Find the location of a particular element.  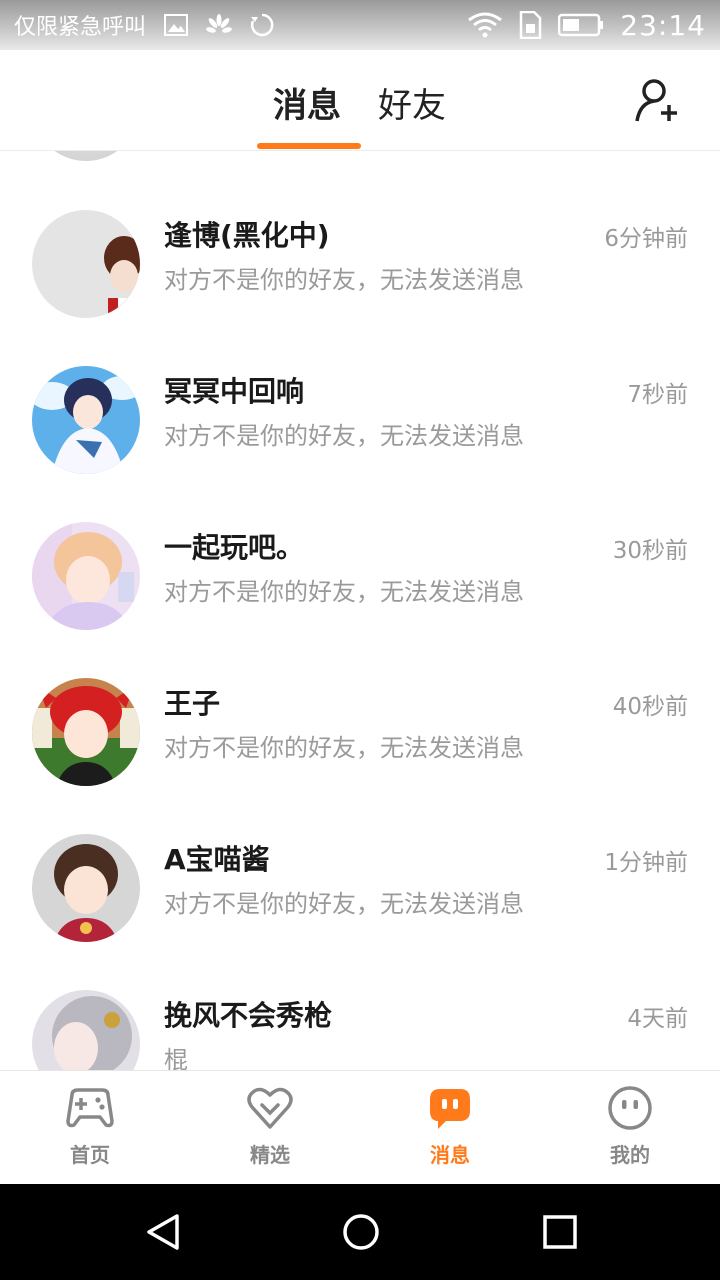

nav-item-featured: 精选 is located at coordinates (270, 1128).